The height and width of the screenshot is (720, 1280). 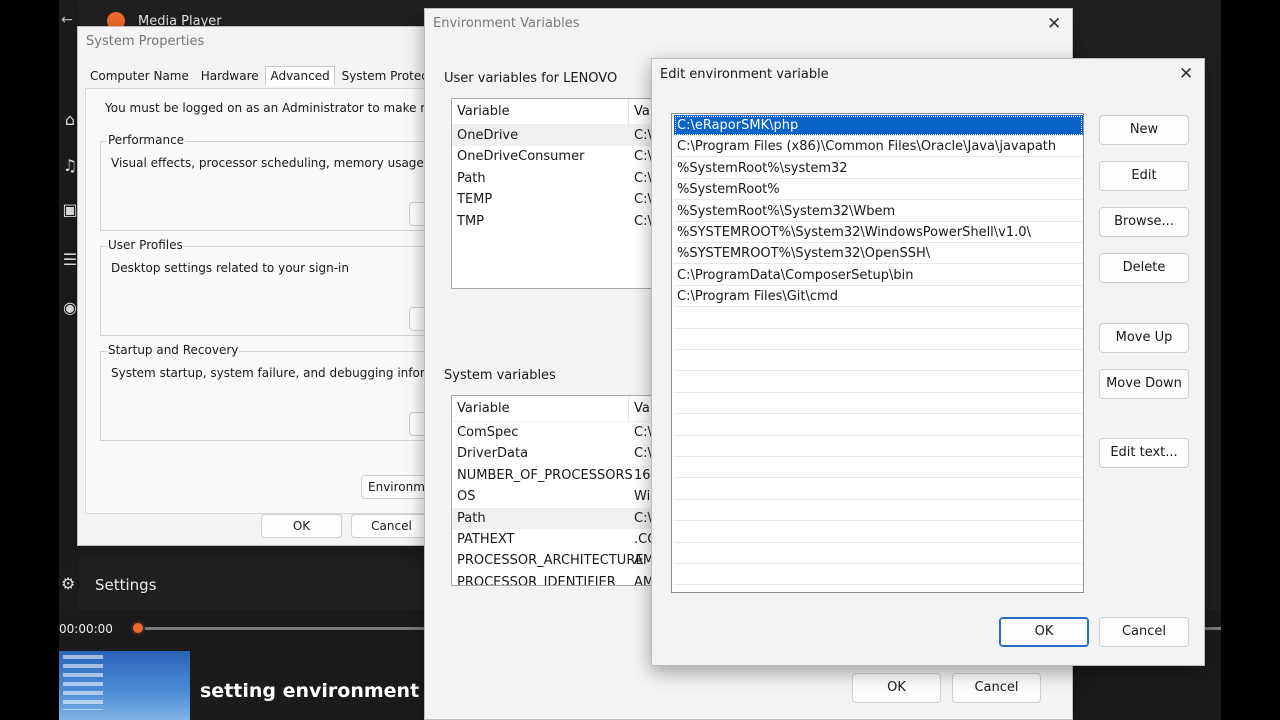 I want to click on startup-recovery-label: Startup and Recovery, so click(x=173, y=350).